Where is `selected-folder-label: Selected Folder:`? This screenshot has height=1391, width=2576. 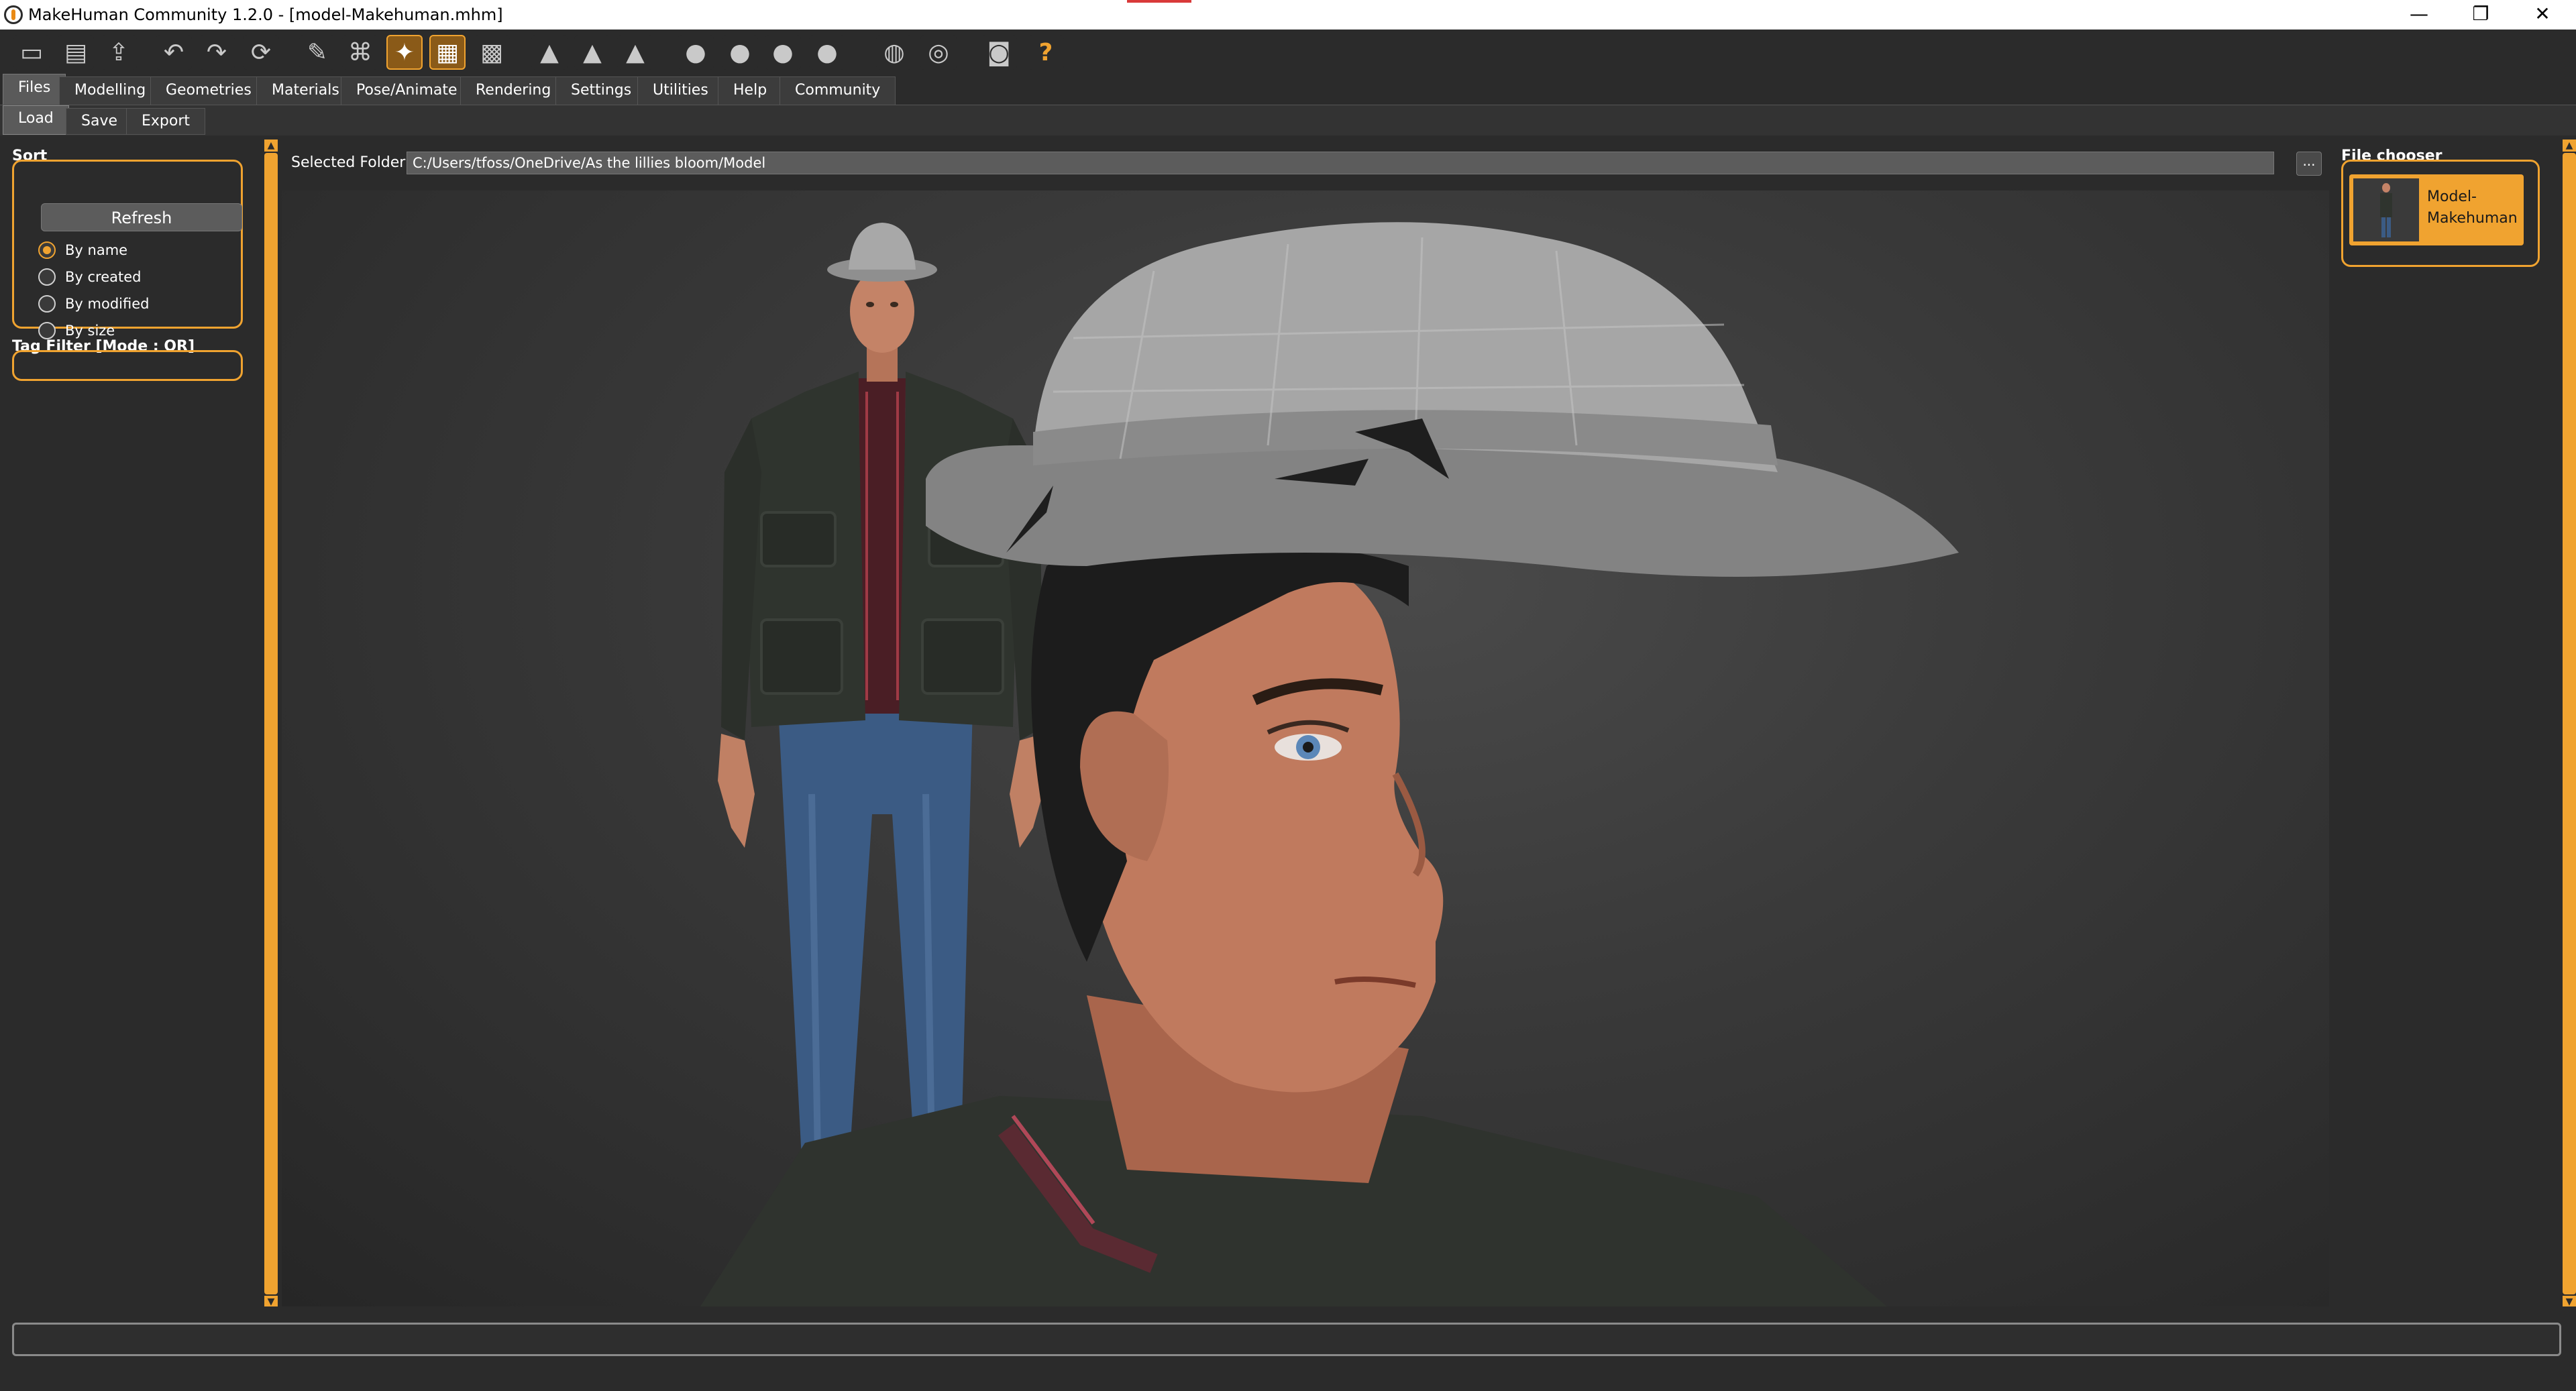 selected-folder-label: Selected Folder: is located at coordinates (351, 162).